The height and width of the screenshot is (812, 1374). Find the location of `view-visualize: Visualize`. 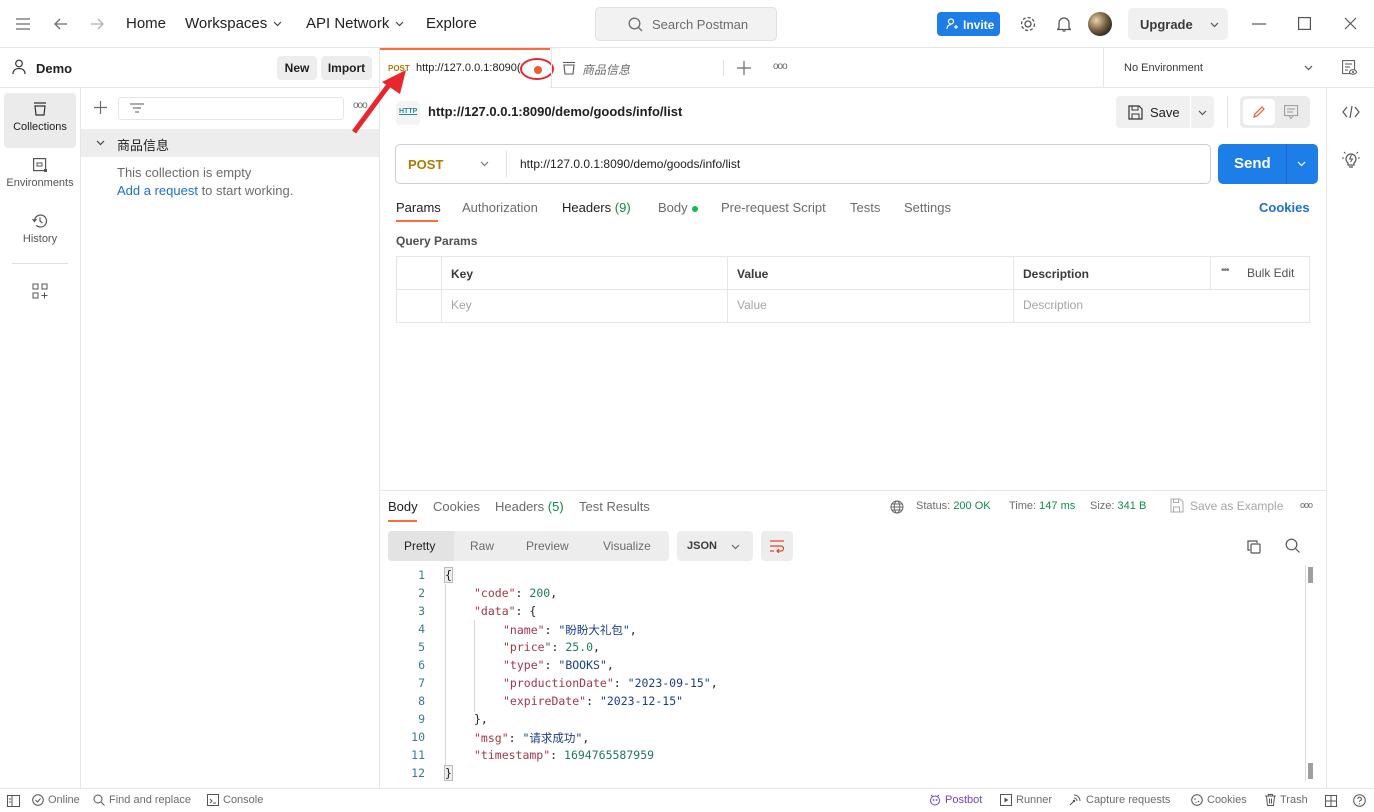

view-visualize: Visualize is located at coordinates (627, 546).